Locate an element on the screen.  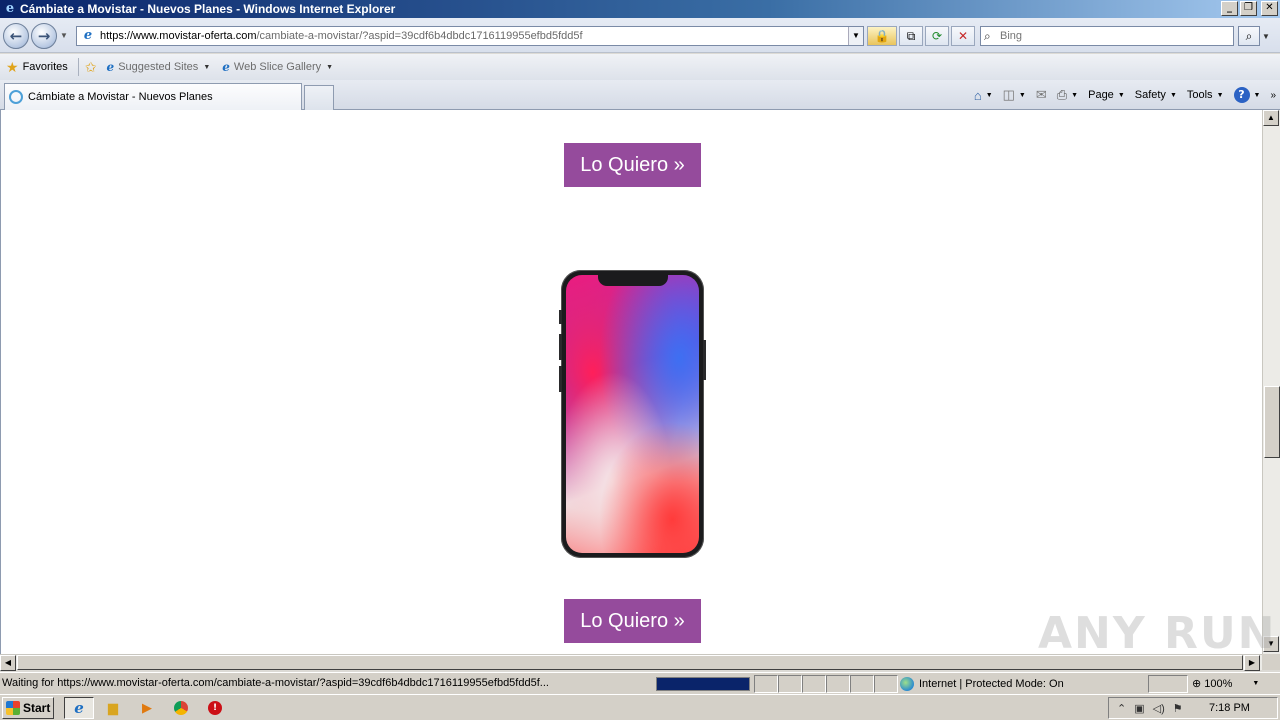
page-menu-label: Page is located at coordinates (1101, 95).